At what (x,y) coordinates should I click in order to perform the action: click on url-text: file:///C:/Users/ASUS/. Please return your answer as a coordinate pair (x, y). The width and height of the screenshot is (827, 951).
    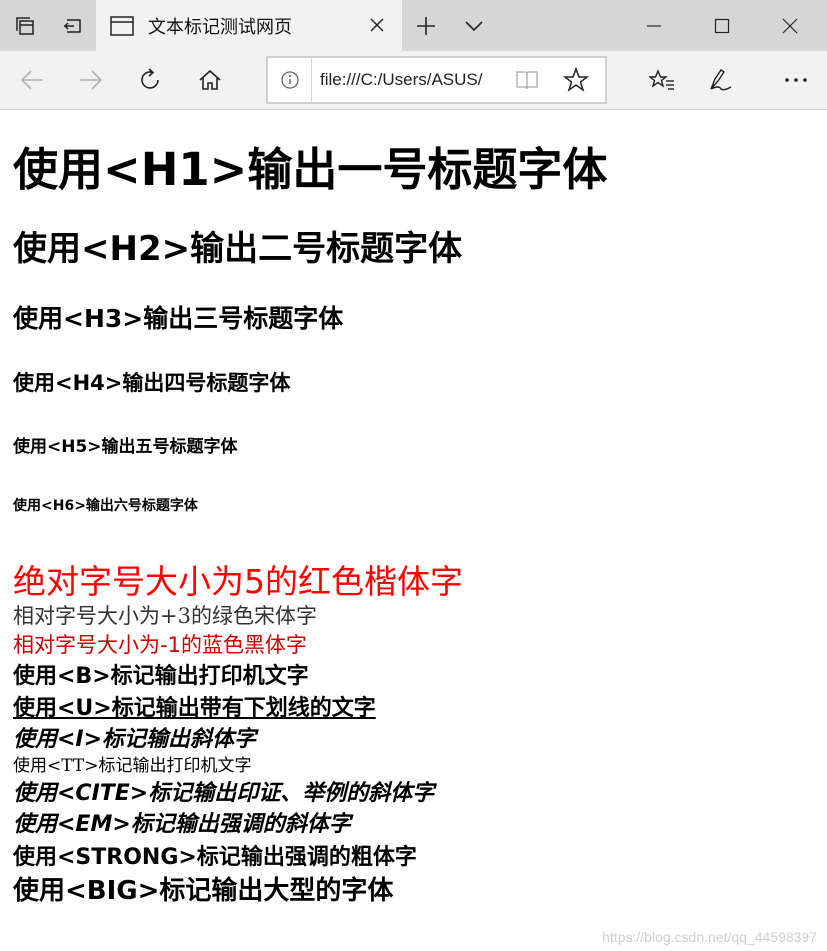
    Looking at the image, I should click on (415, 80).